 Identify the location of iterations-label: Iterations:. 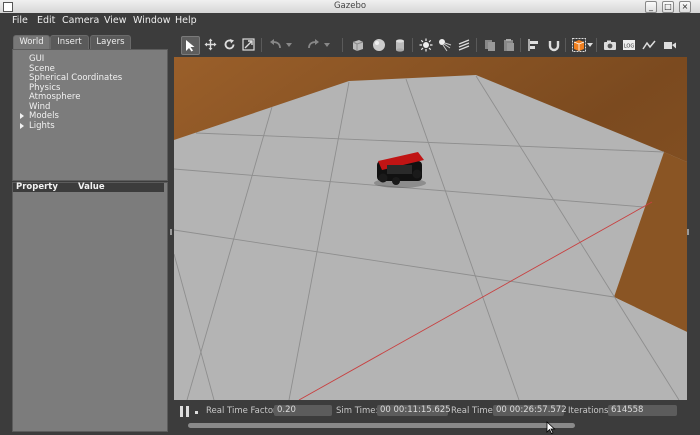
(590, 411).